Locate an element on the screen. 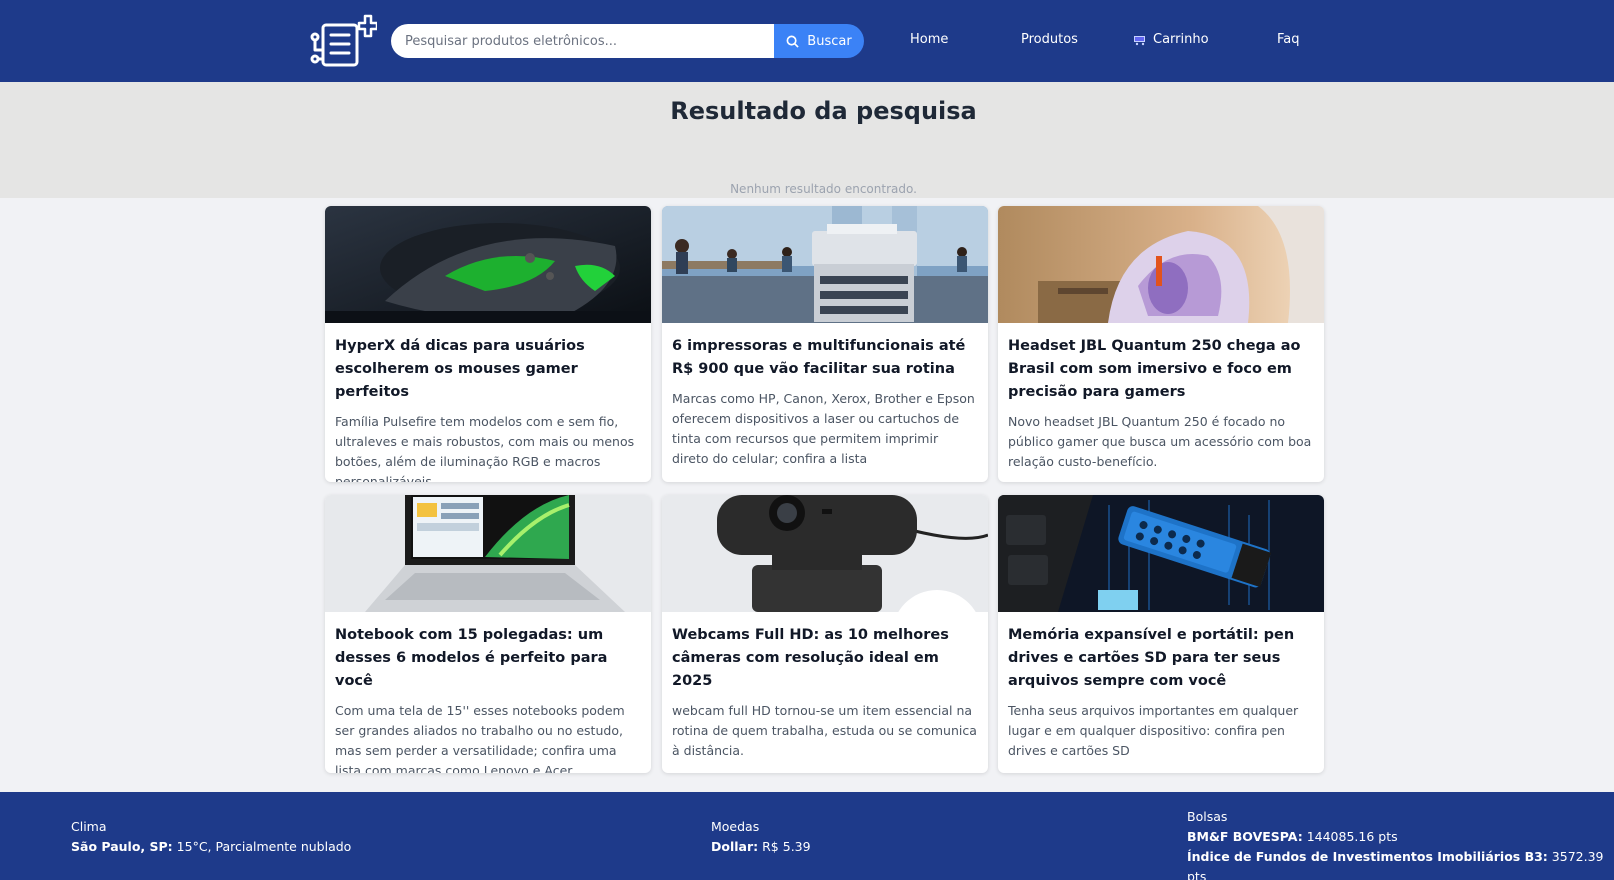 This screenshot has height=880, width=1614. nav-produtos: Produtos is located at coordinates (1049, 39).